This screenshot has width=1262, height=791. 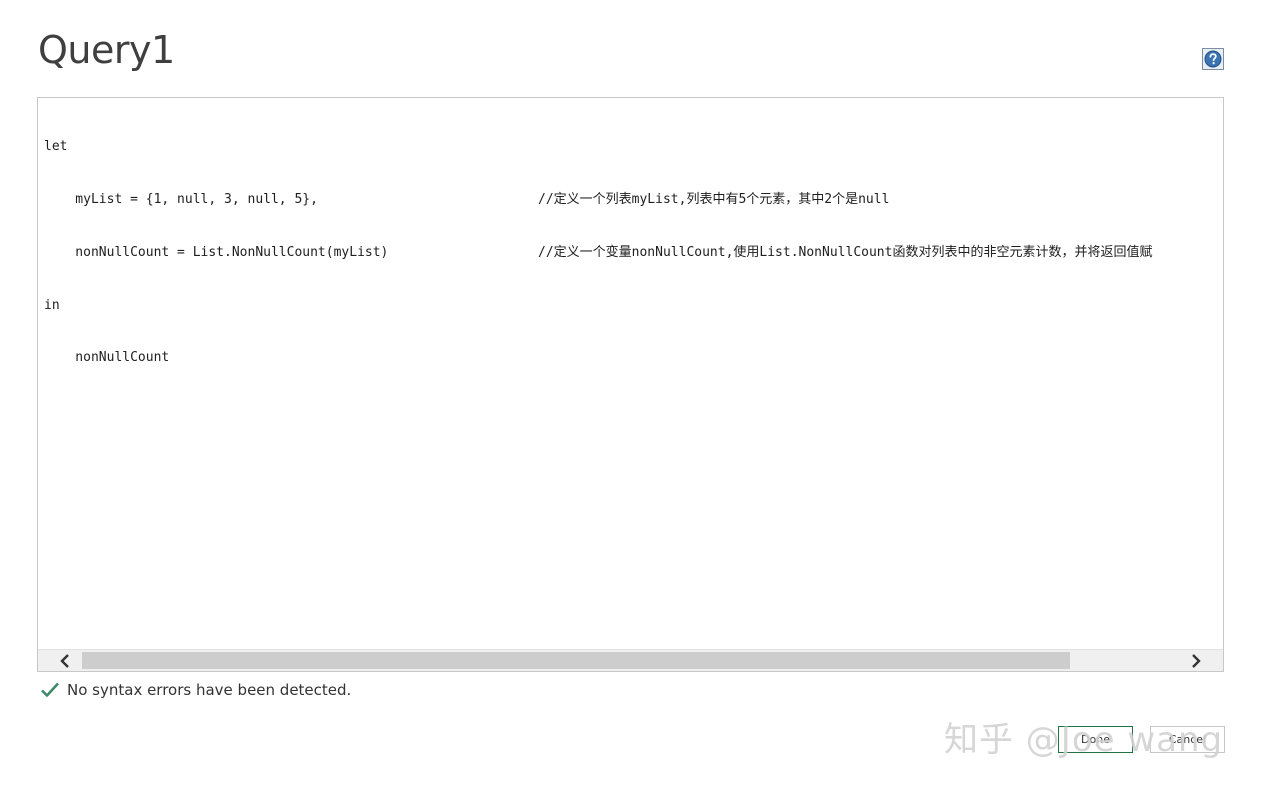 What do you see at coordinates (714, 199) in the screenshot?
I see `code-comment: //定义一个列表myList,列表中有5个元素，其中2个是null` at bounding box center [714, 199].